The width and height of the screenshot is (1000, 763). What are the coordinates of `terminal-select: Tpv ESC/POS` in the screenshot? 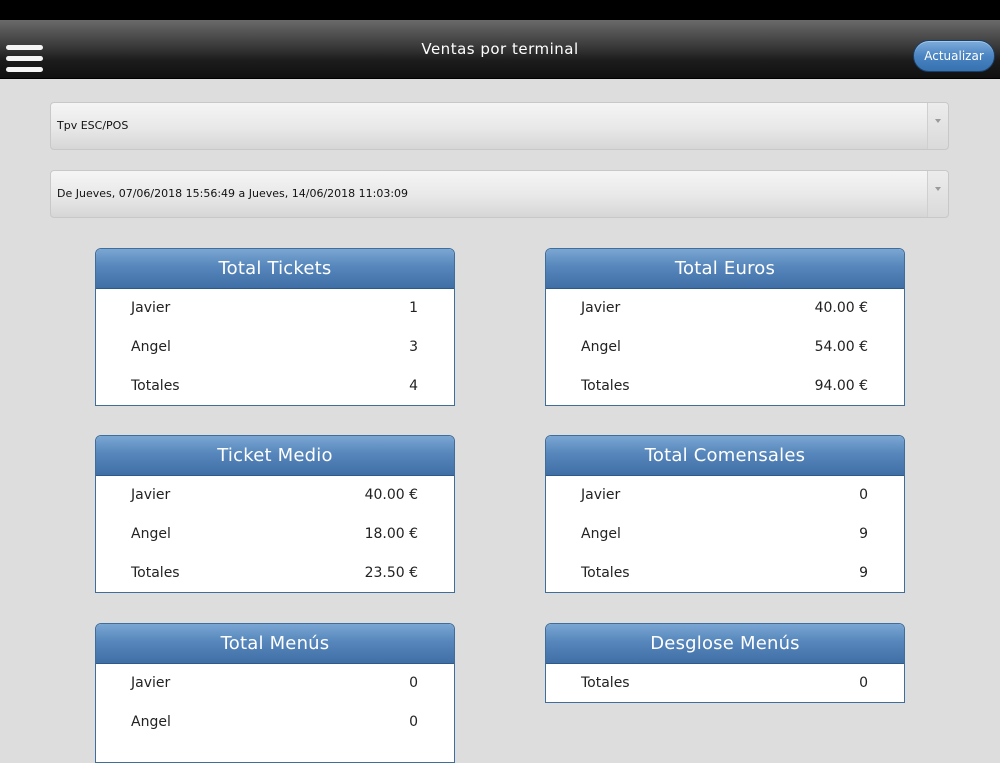 It's located at (499, 126).